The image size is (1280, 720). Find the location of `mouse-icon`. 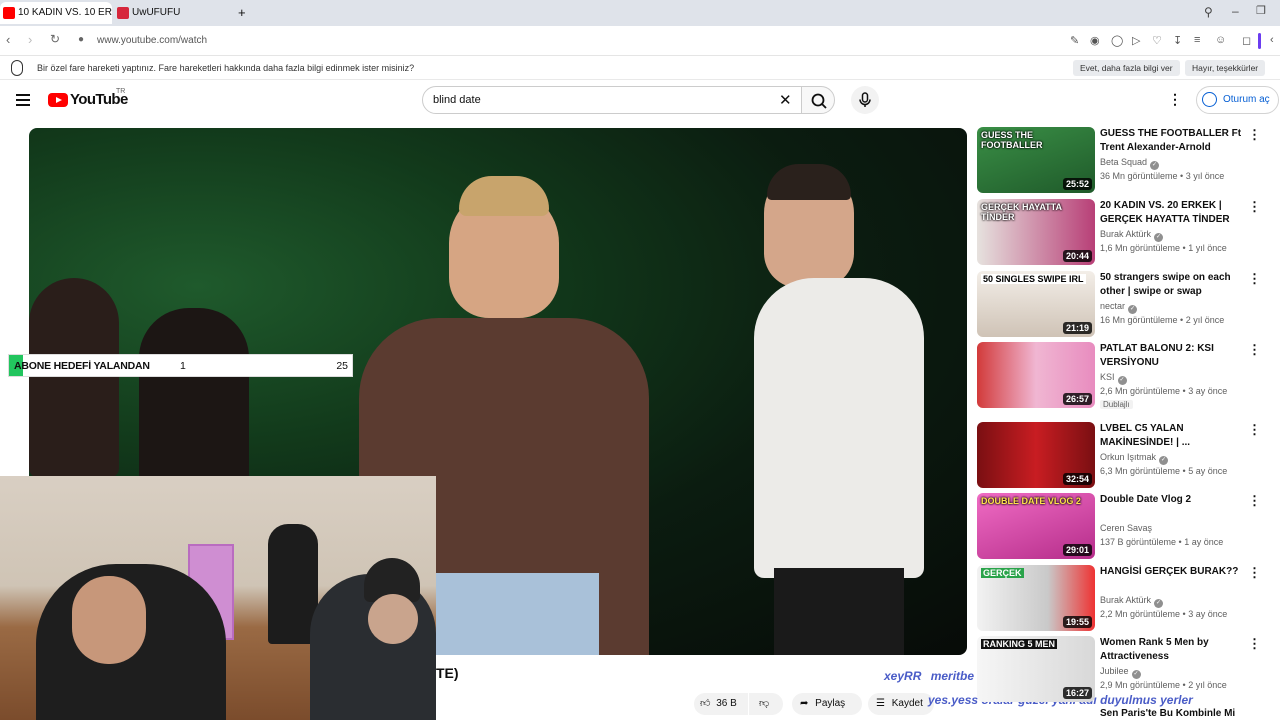

mouse-icon is located at coordinates (17, 68).